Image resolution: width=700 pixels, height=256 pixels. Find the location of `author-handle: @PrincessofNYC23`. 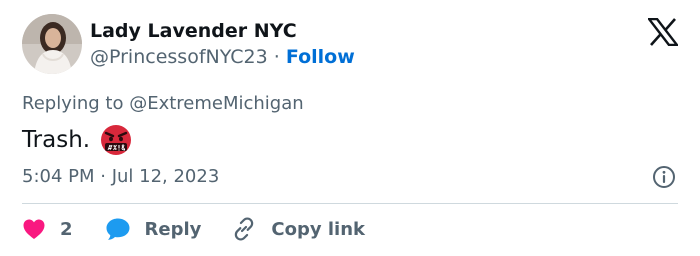

author-handle: @PrincessofNYC23 is located at coordinates (179, 57).